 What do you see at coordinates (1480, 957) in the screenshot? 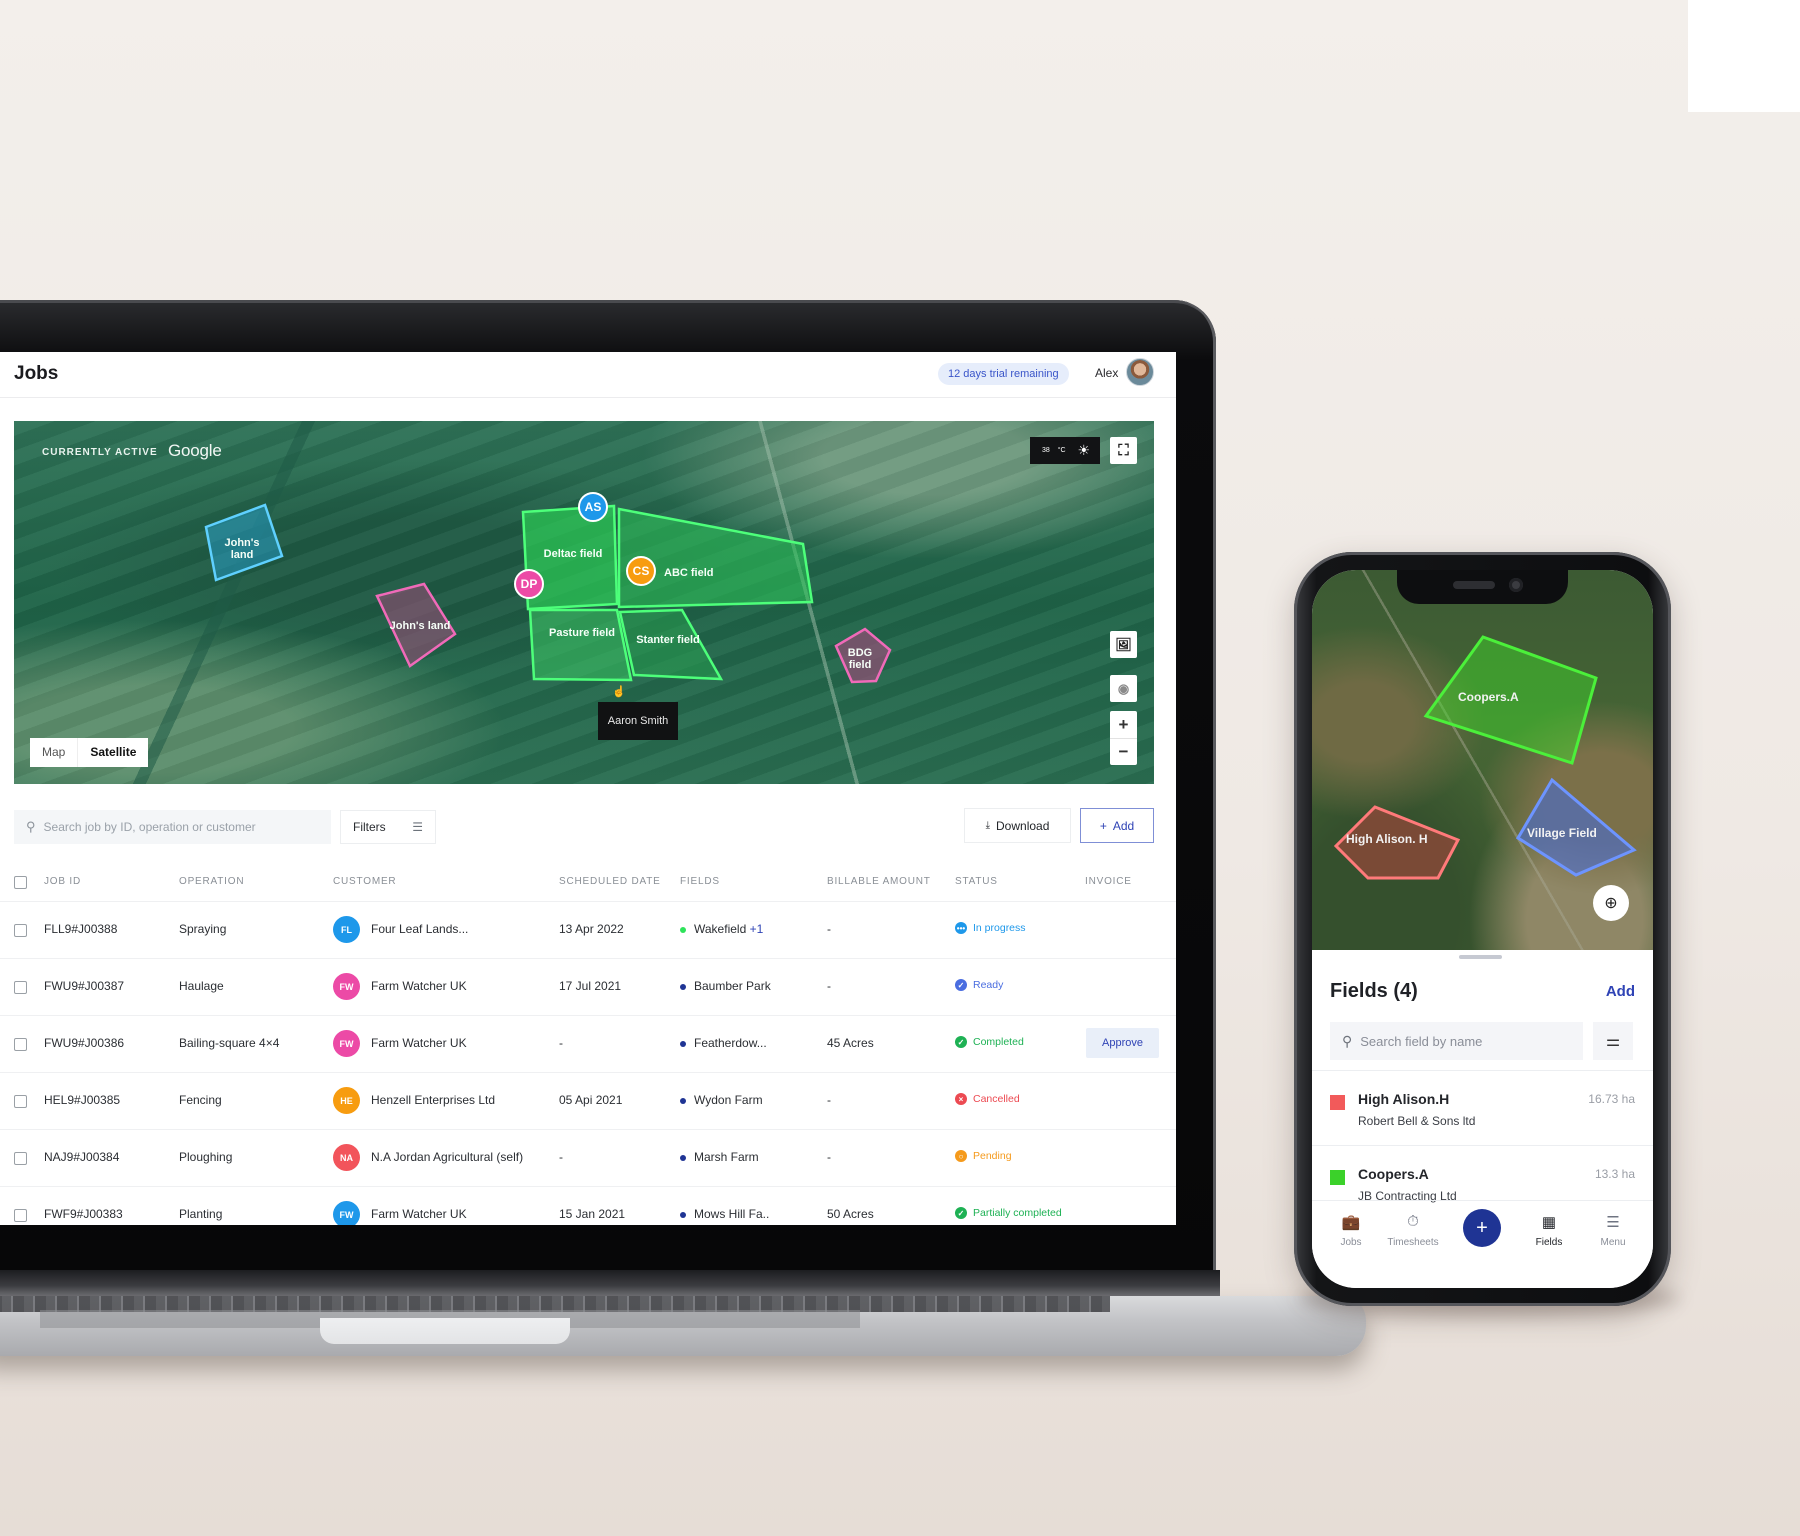
I see `sheet-grabber` at bounding box center [1480, 957].